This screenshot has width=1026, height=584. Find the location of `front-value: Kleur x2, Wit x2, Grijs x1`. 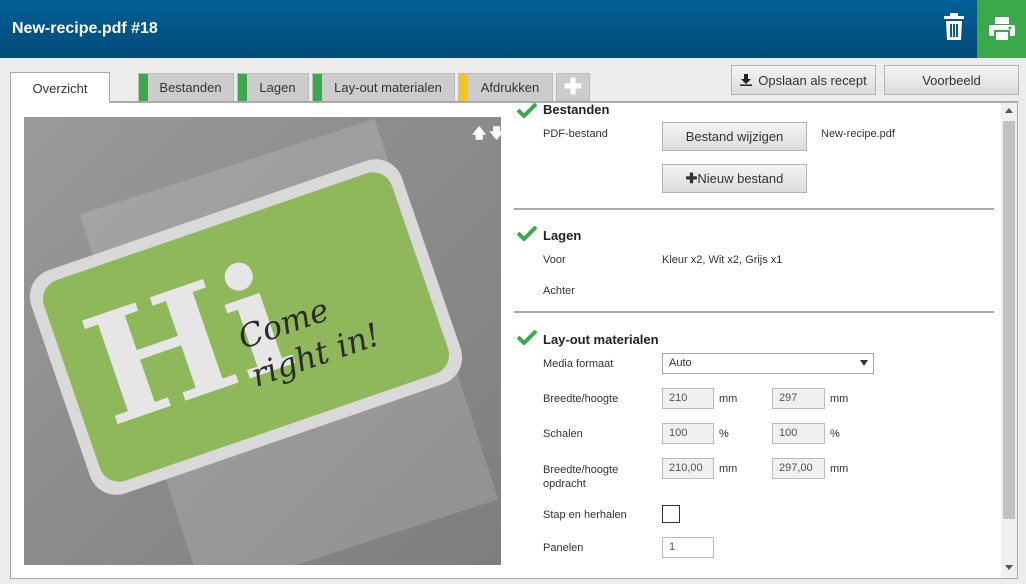

front-value: Kleur x2, Wit x2, Grijs x1 is located at coordinates (722, 260).